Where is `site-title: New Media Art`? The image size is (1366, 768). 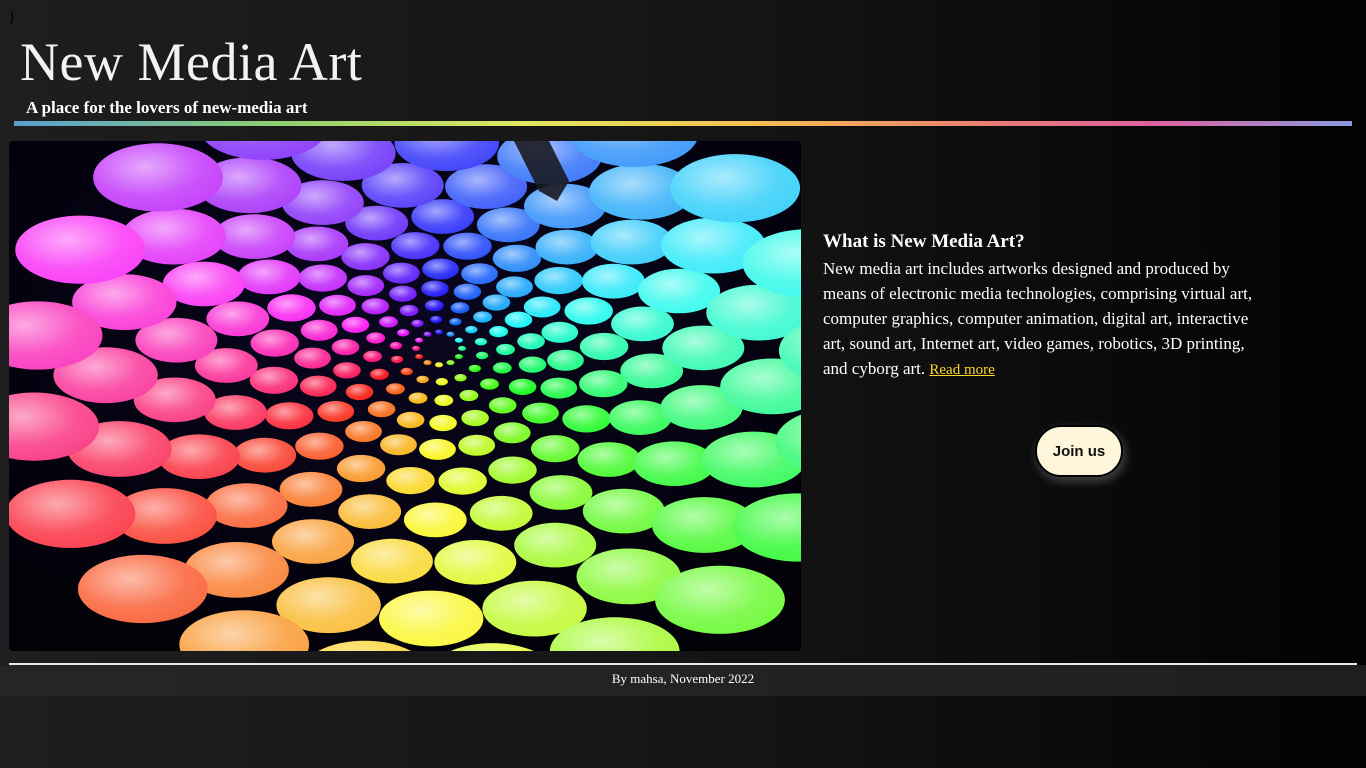
site-title: New Media Art is located at coordinates (191, 62).